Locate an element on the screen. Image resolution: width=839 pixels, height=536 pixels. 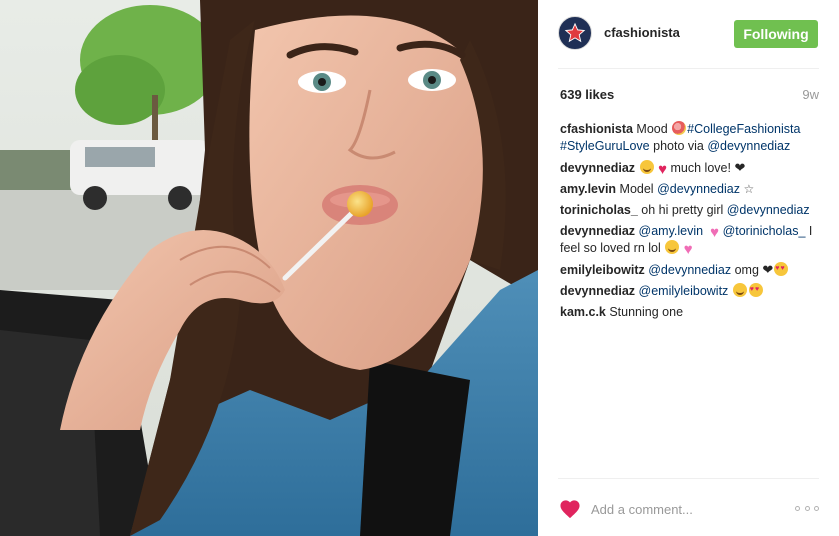
comment-text: Mood is located at coordinates (652, 129).